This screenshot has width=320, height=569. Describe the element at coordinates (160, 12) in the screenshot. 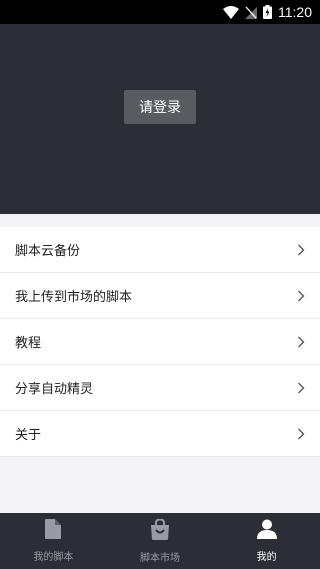

I see `status-bar: 11:20` at that location.